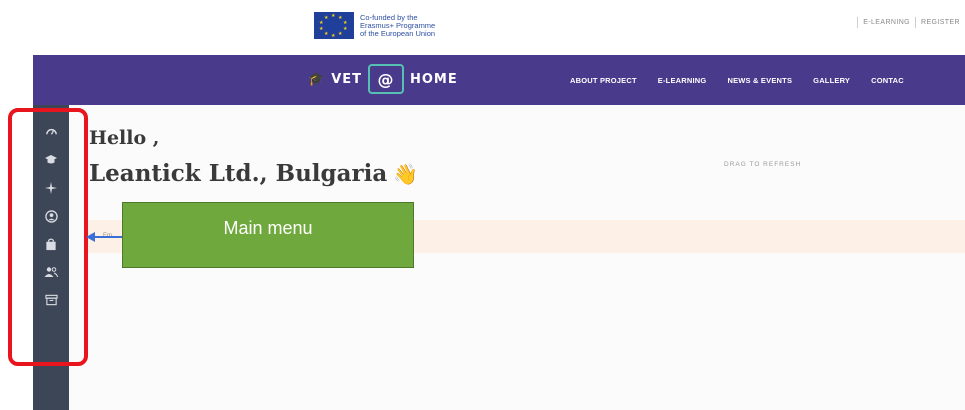 This screenshot has height=410, width=965. Describe the element at coordinates (940, 22) in the screenshot. I see `top-link-register: REGISTER` at that location.